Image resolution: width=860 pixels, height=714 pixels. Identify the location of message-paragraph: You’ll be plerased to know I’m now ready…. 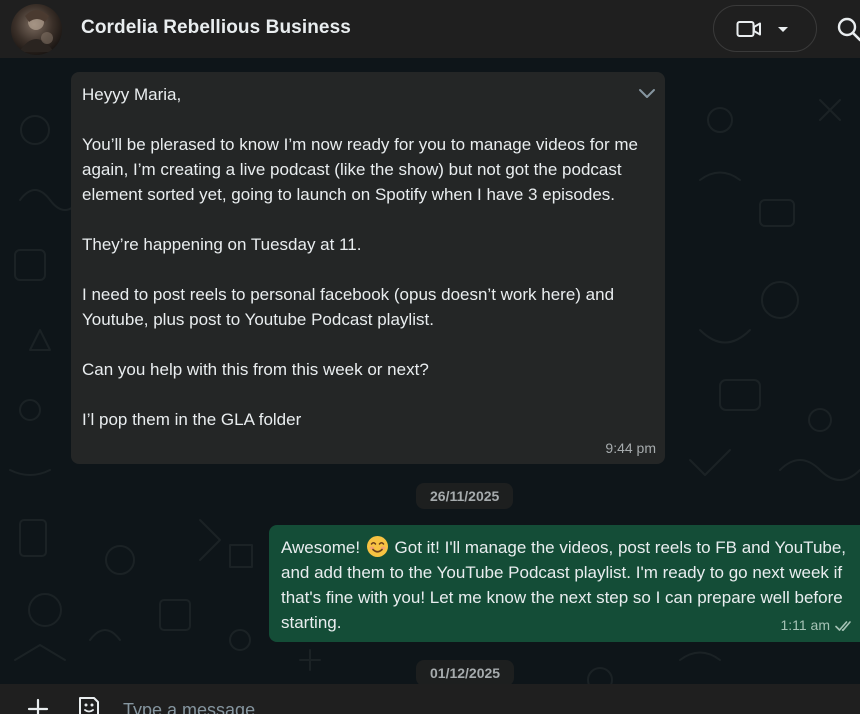
(360, 169).